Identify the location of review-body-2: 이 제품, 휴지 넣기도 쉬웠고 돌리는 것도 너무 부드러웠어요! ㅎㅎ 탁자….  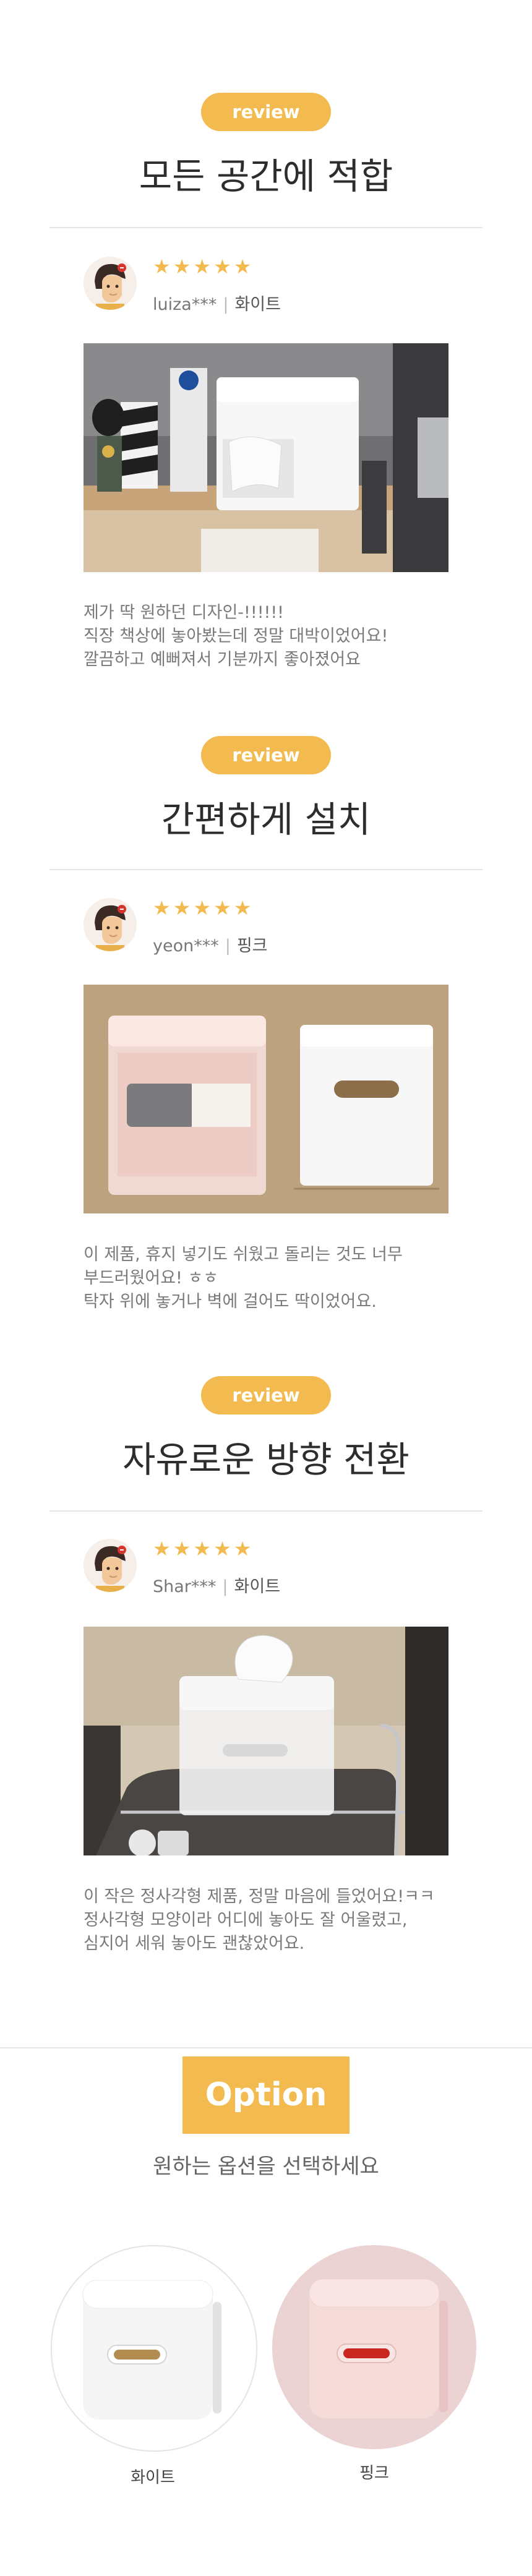
(244, 1278).